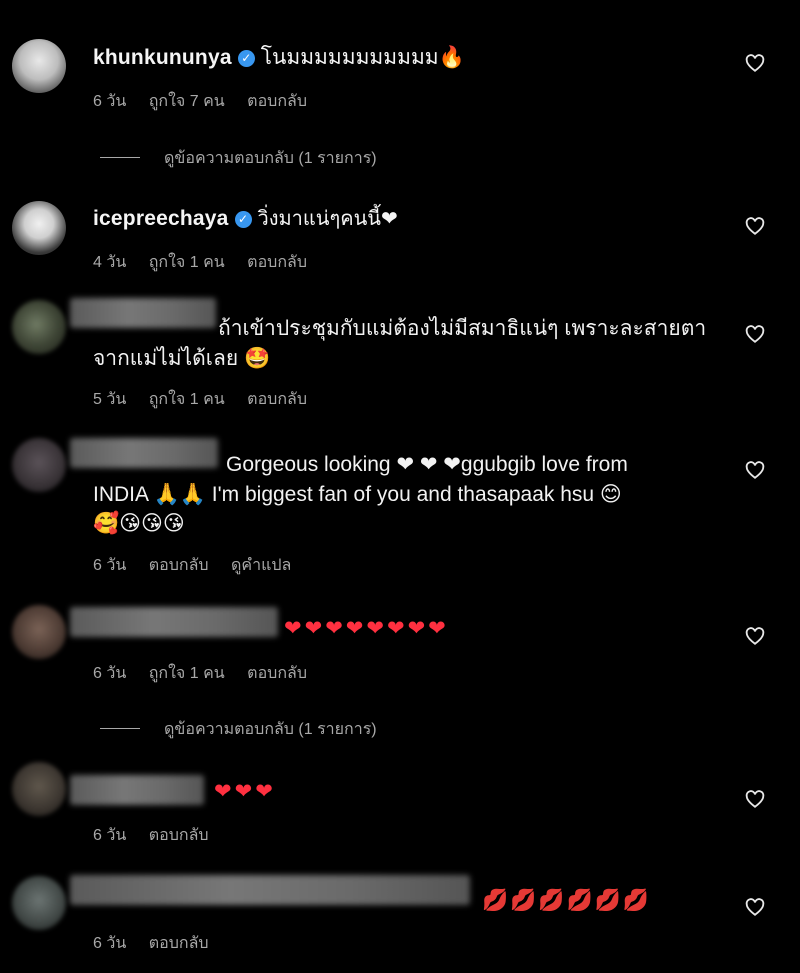 The width and height of the screenshot is (800, 973). I want to click on comment-meta: 5 วัน ถูกใจ 1 คน ตอบกลับ, so click(209, 399).